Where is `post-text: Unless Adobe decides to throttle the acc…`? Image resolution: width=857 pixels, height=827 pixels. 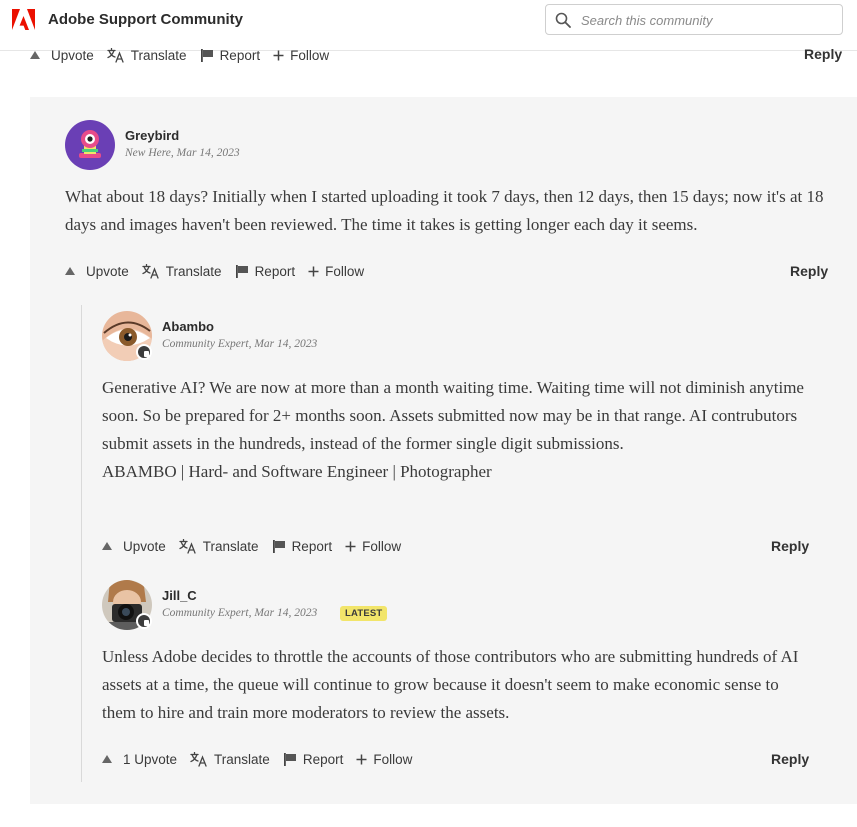
post-text: Unless Adobe decides to throttle the acc… is located at coordinates (450, 684).